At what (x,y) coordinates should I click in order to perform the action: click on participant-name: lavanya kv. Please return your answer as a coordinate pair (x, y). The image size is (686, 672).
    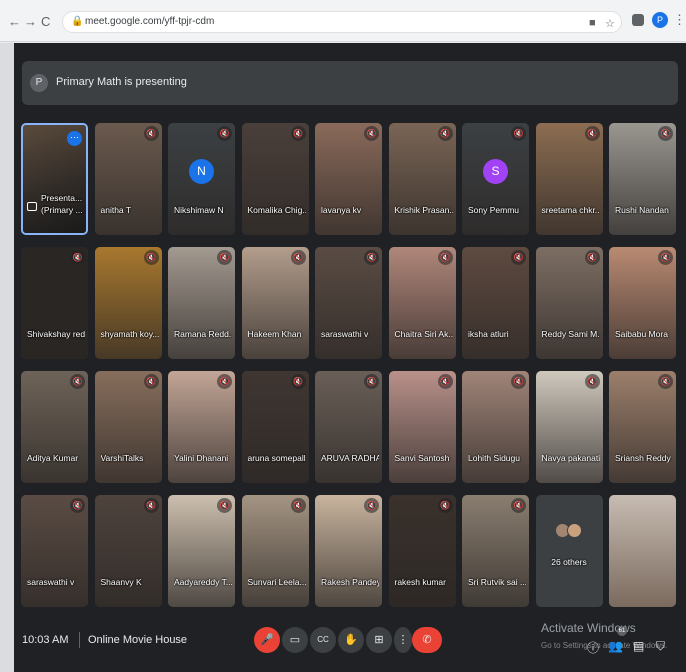
    Looking at the image, I should click on (341, 210).